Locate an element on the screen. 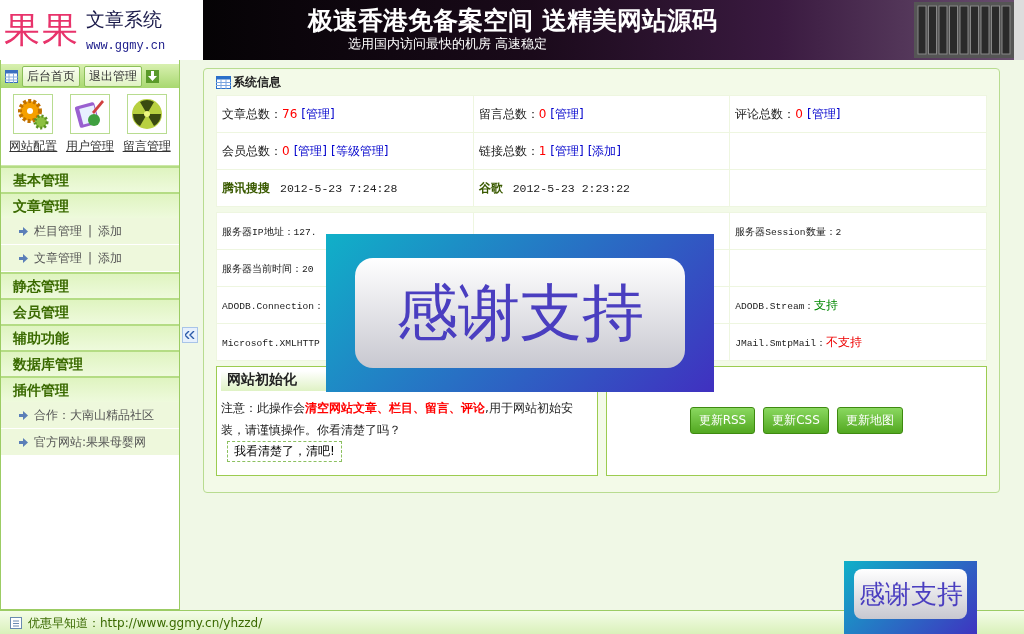  crawl-time: 2012-5-23 2:23:22 is located at coordinates (571, 188).